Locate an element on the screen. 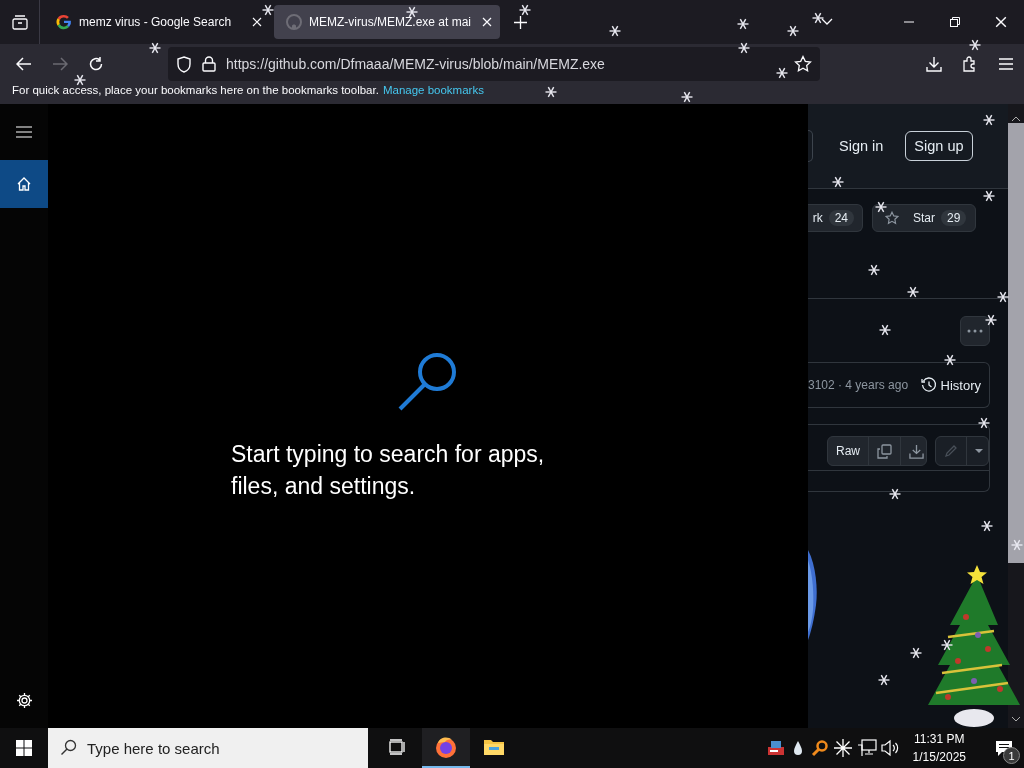  manage-bookmarks-link: Manage bookmarks is located at coordinates (433, 90).